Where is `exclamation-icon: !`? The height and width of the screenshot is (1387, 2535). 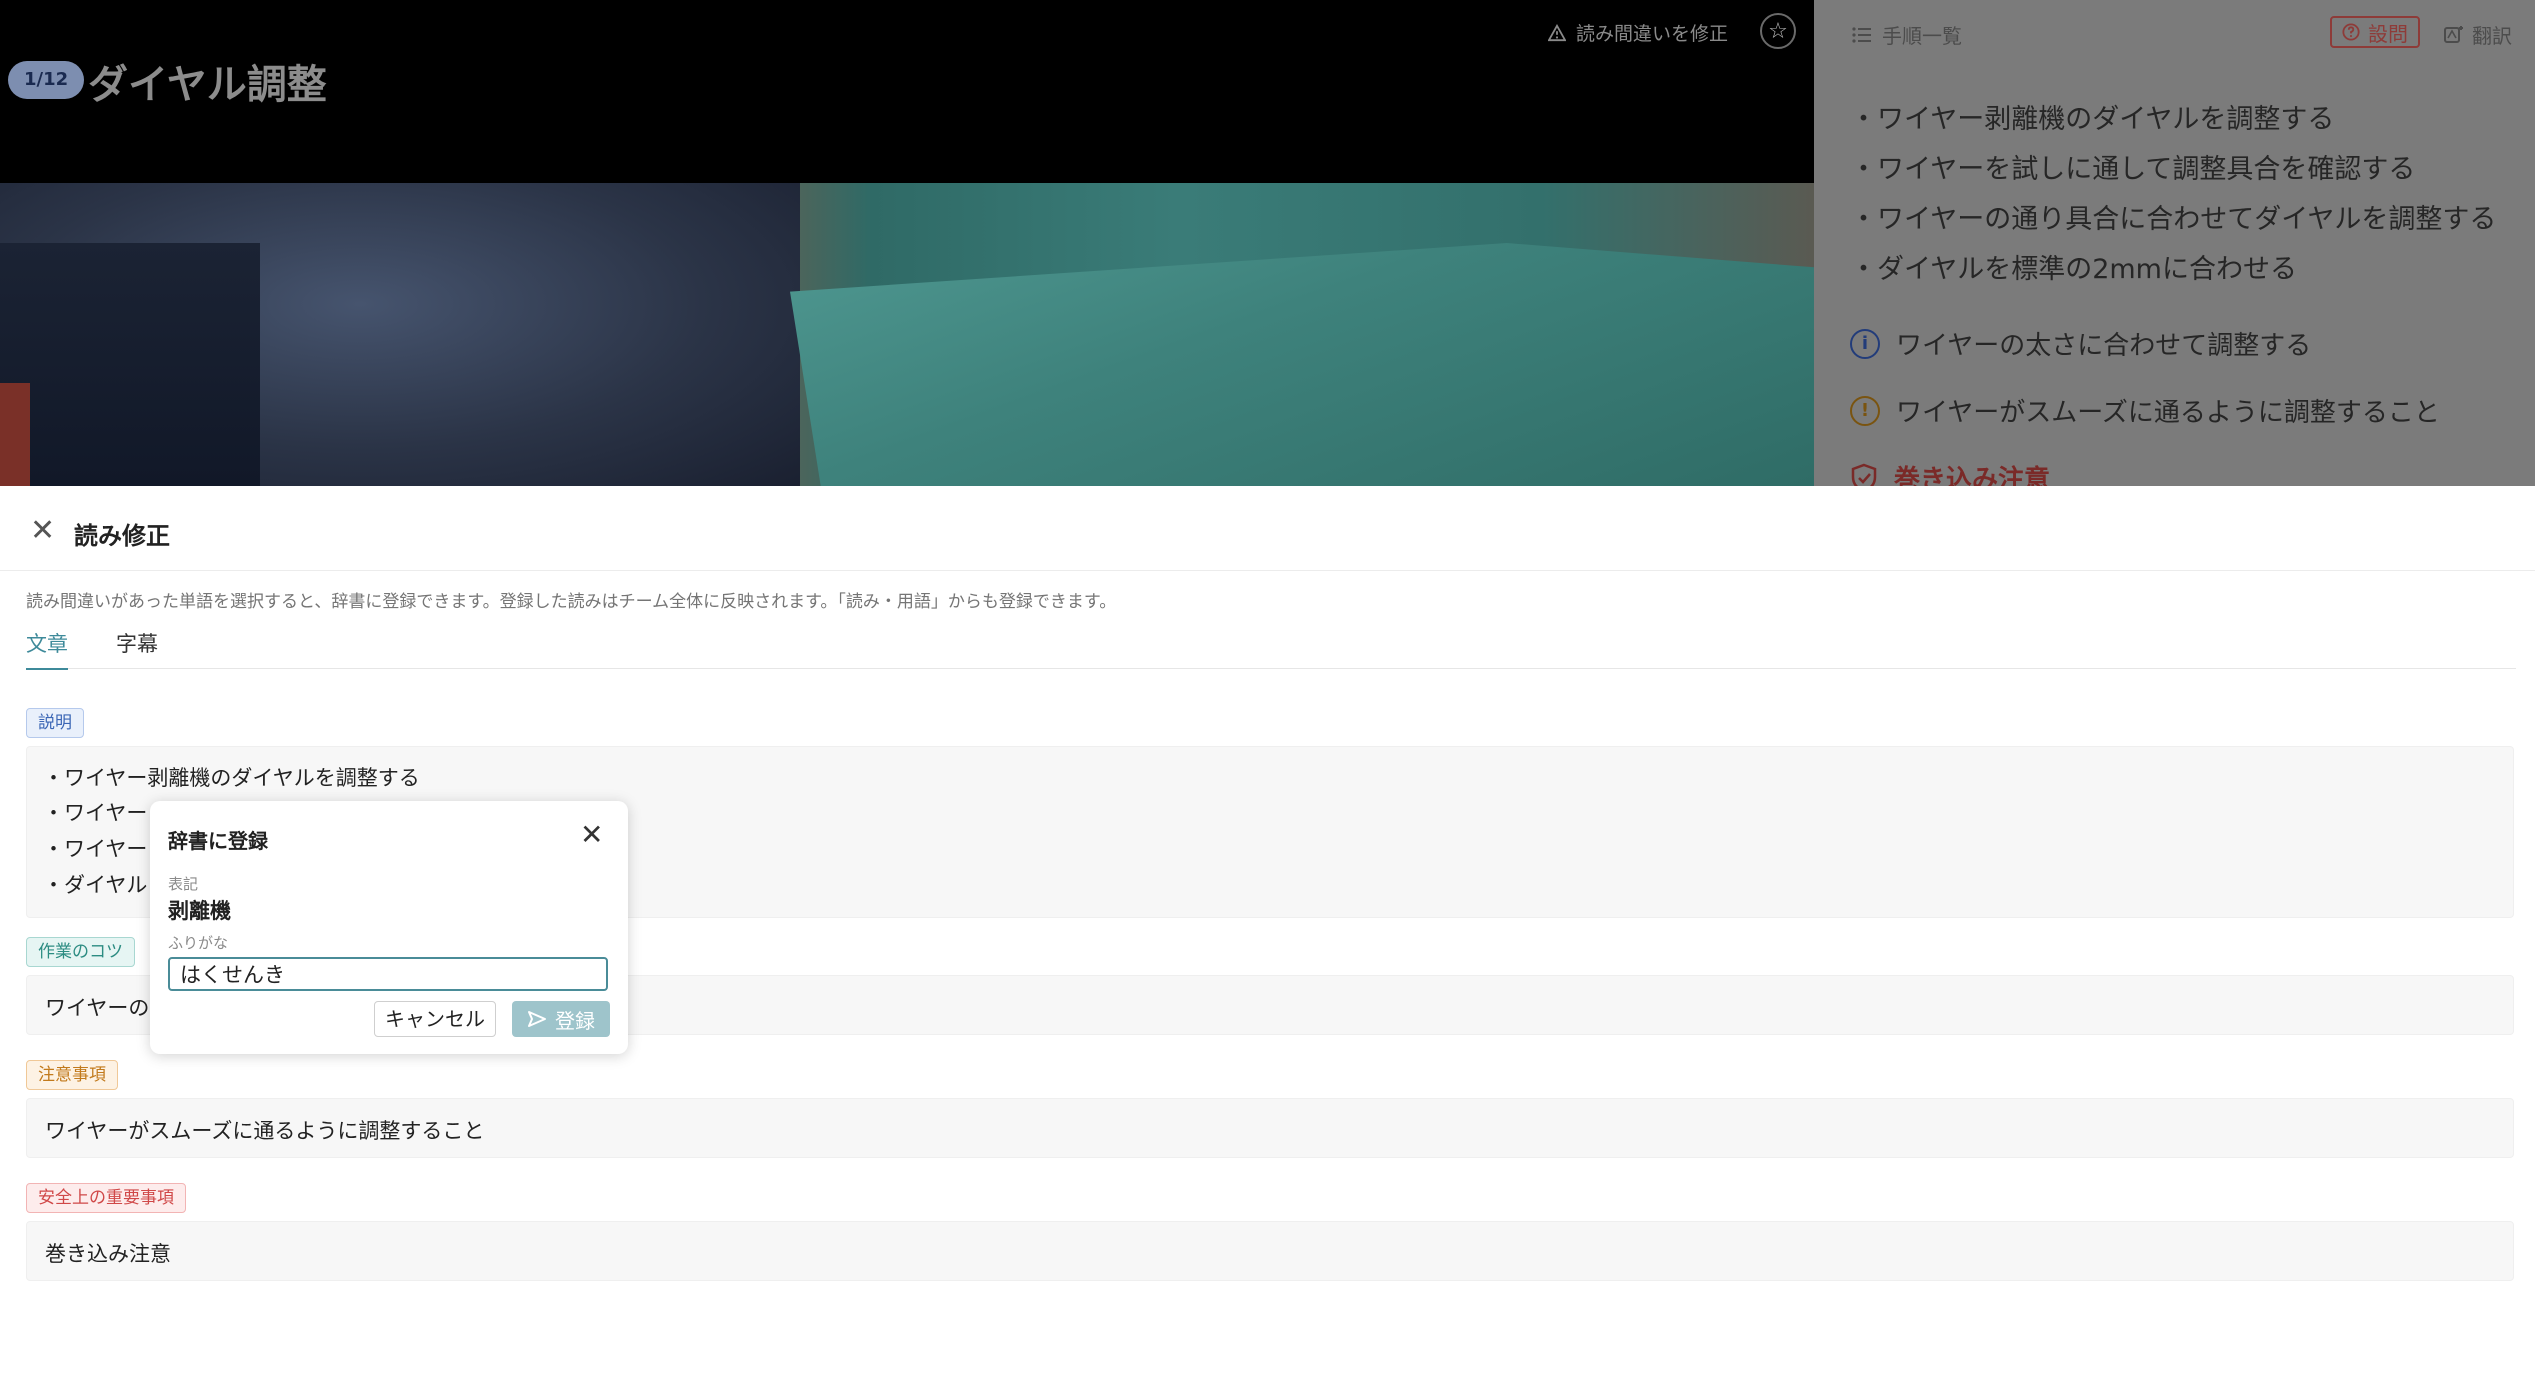
exclamation-icon: ! is located at coordinates (1865, 410).